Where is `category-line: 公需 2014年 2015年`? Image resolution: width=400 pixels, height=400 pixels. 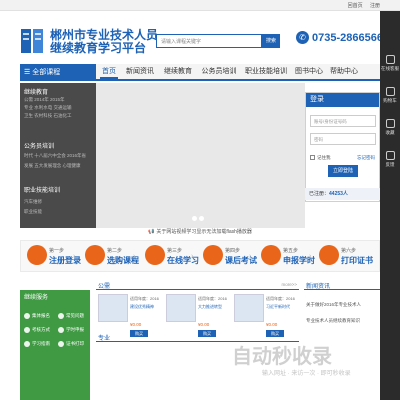
category-line: 公需 2014年 2015年 is located at coordinates (44, 100).